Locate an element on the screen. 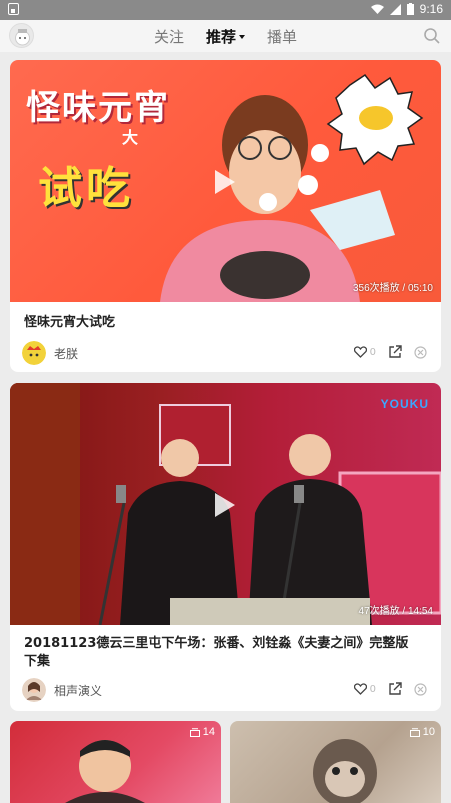 The height and width of the screenshot is (803, 451). battery-icon is located at coordinates (410, 9).